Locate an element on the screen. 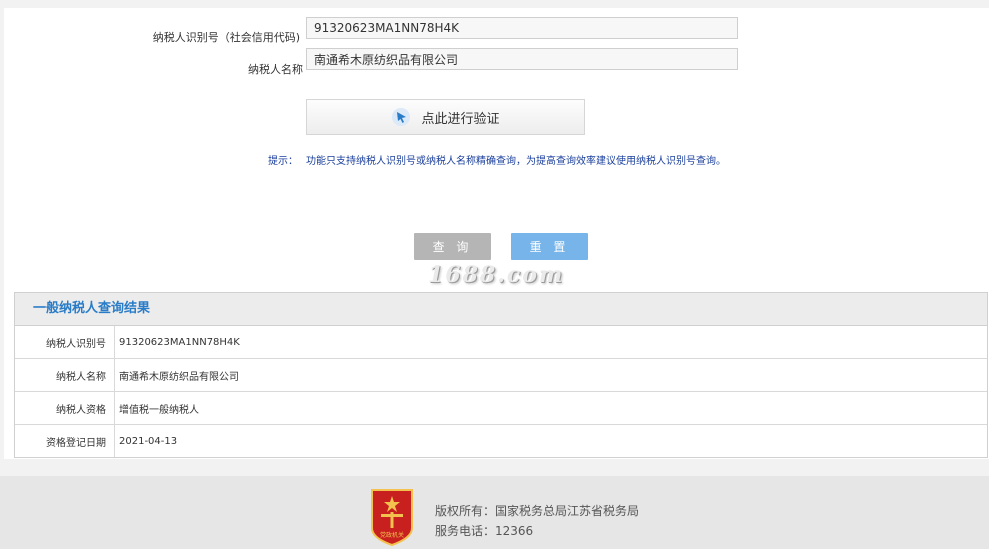 Image resolution: width=989 pixels, height=549 pixels. government-seal-icon: 党政机关 is located at coordinates (392, 517).